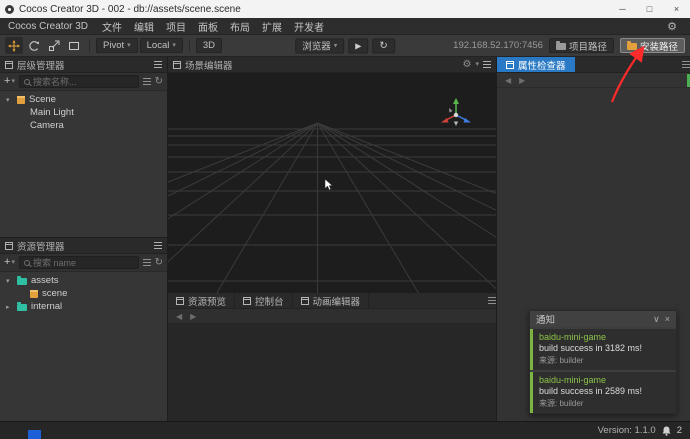 This screenshot has height=439, width=690. I want to click on bottom-tabs-header: 资源预览 控制台 动画编辑器, so click(332, 301).